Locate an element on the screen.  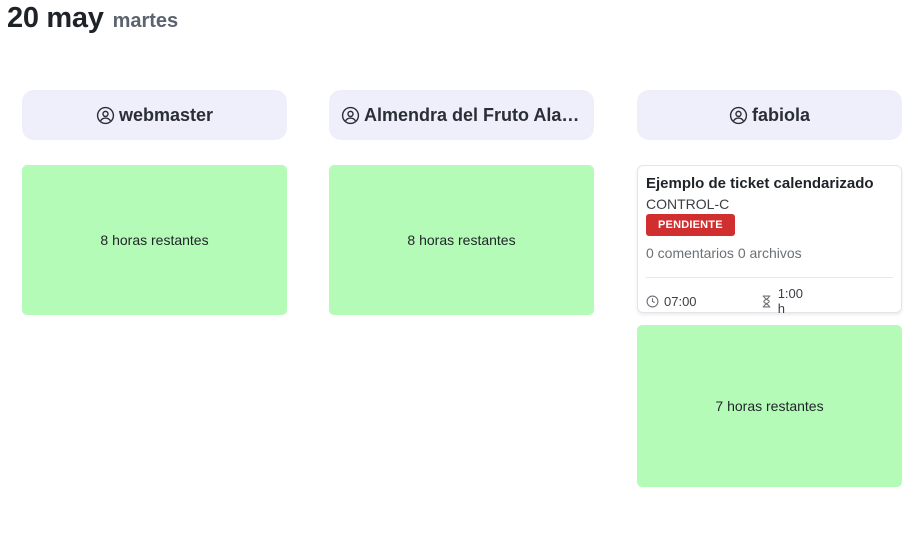
status-badge: PENDIENTE is located at coordinates (690, 225).